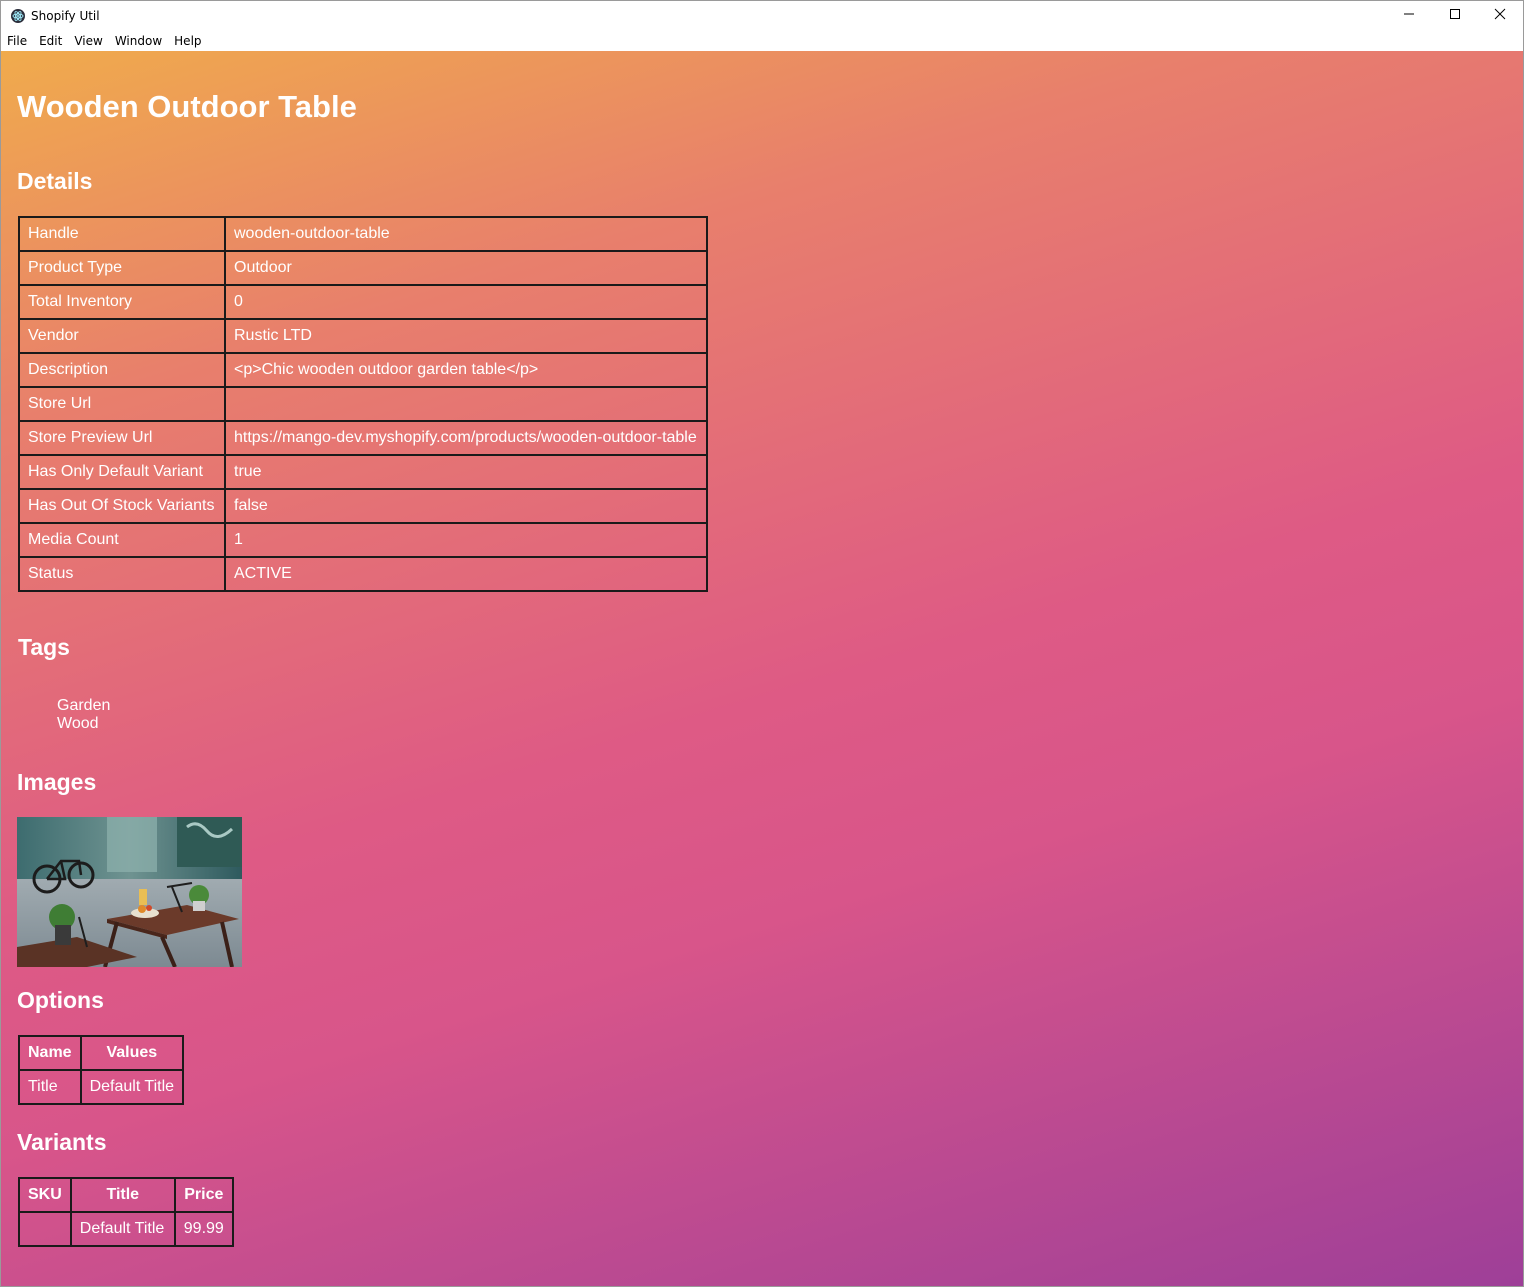 The height and width of the screenshot is (1287, 1524). Describe the element at coordinates (138, 41) in the screenshot. I see `menu-window: Window` at that location.